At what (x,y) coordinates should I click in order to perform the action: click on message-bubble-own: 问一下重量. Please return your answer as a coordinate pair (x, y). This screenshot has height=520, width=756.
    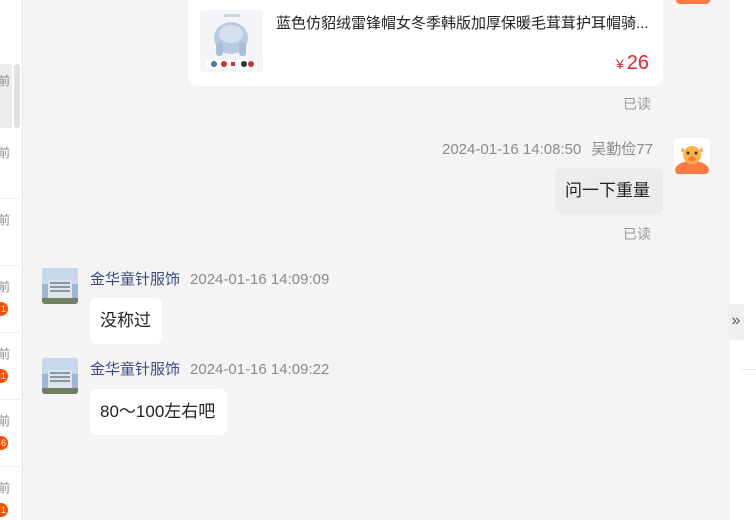
    Looking at the image, I should click on (609, 191).